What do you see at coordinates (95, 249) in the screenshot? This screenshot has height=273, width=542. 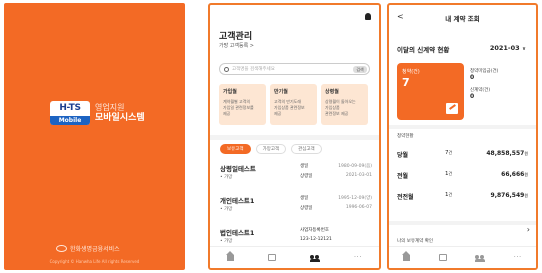 I see `company-text: 한화생명금융서비스` at bounding box center [95, 249].